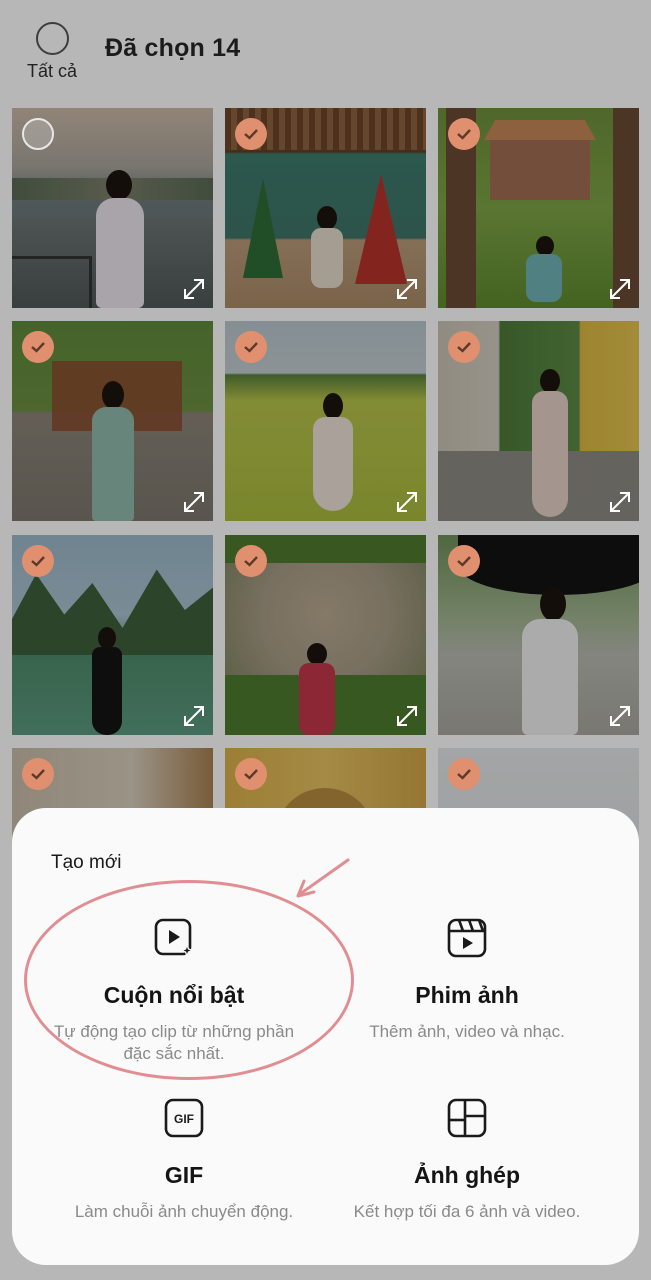  Describe the element at coordinates (86, 862) in the screenshot. I see `sheet-title: Tạo mới` at that location.